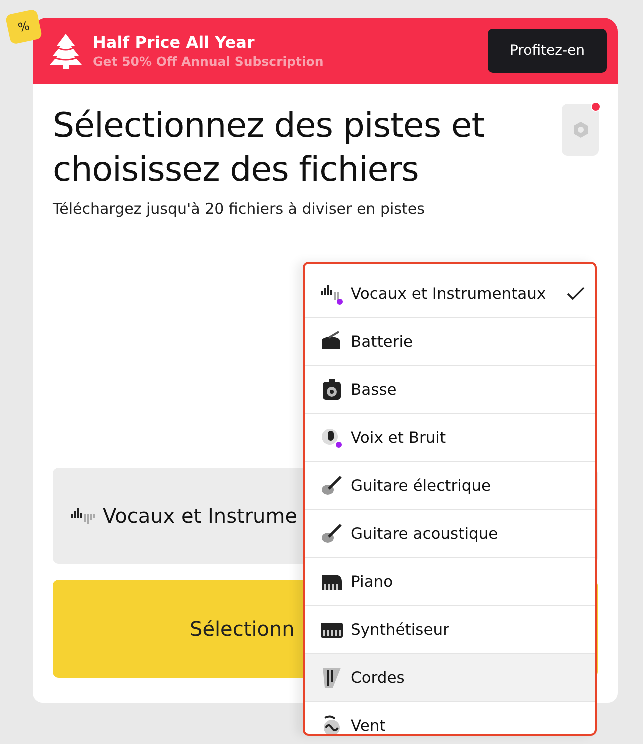  I want to click on promo-subtitle: Get 50% Off Annual Subscription, so click(209, 61).